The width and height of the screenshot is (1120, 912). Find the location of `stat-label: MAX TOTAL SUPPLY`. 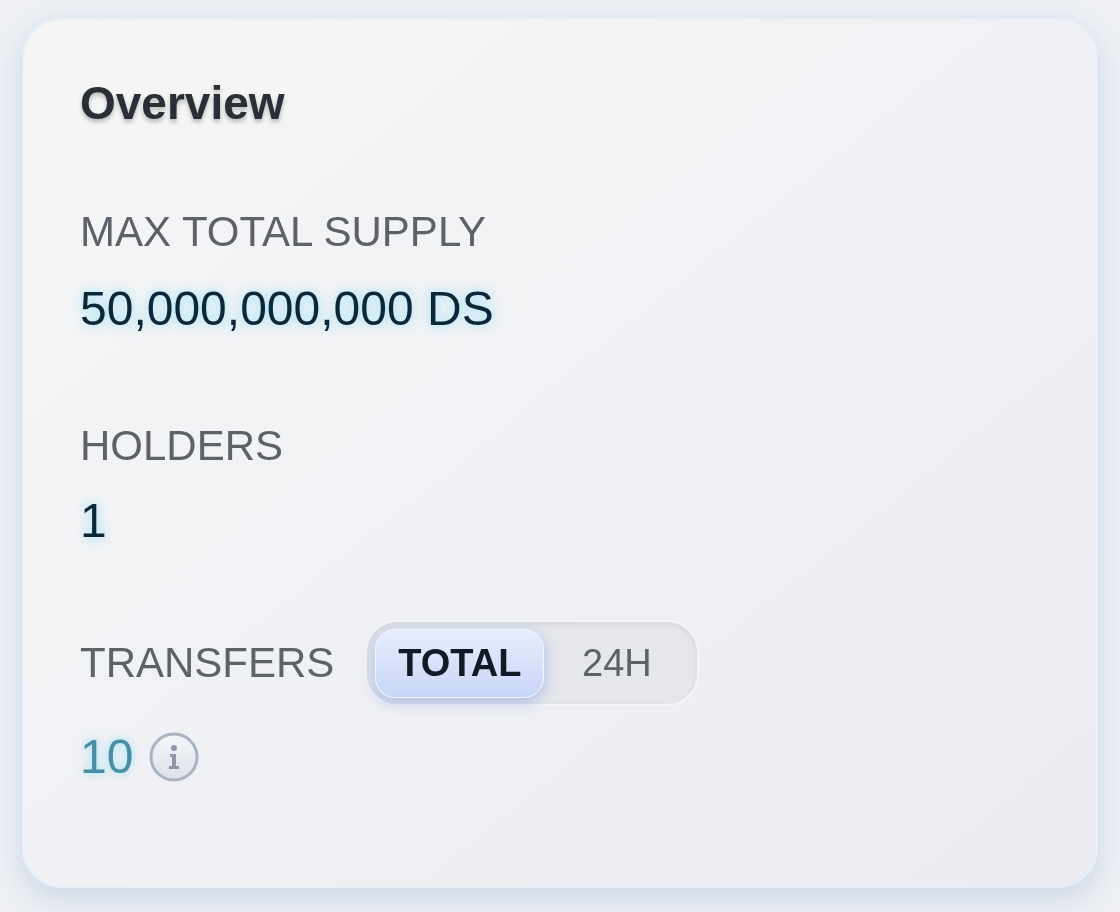

stat-label: MAX TOTAL SUPPLY is located at coordinates (283, 232).